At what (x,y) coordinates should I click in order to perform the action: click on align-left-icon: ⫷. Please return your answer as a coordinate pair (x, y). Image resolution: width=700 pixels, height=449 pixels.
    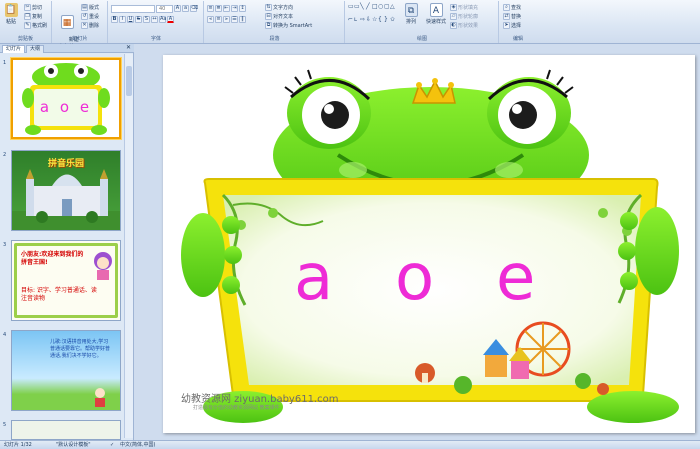
    Looking at the image, I should click on (210, 19).